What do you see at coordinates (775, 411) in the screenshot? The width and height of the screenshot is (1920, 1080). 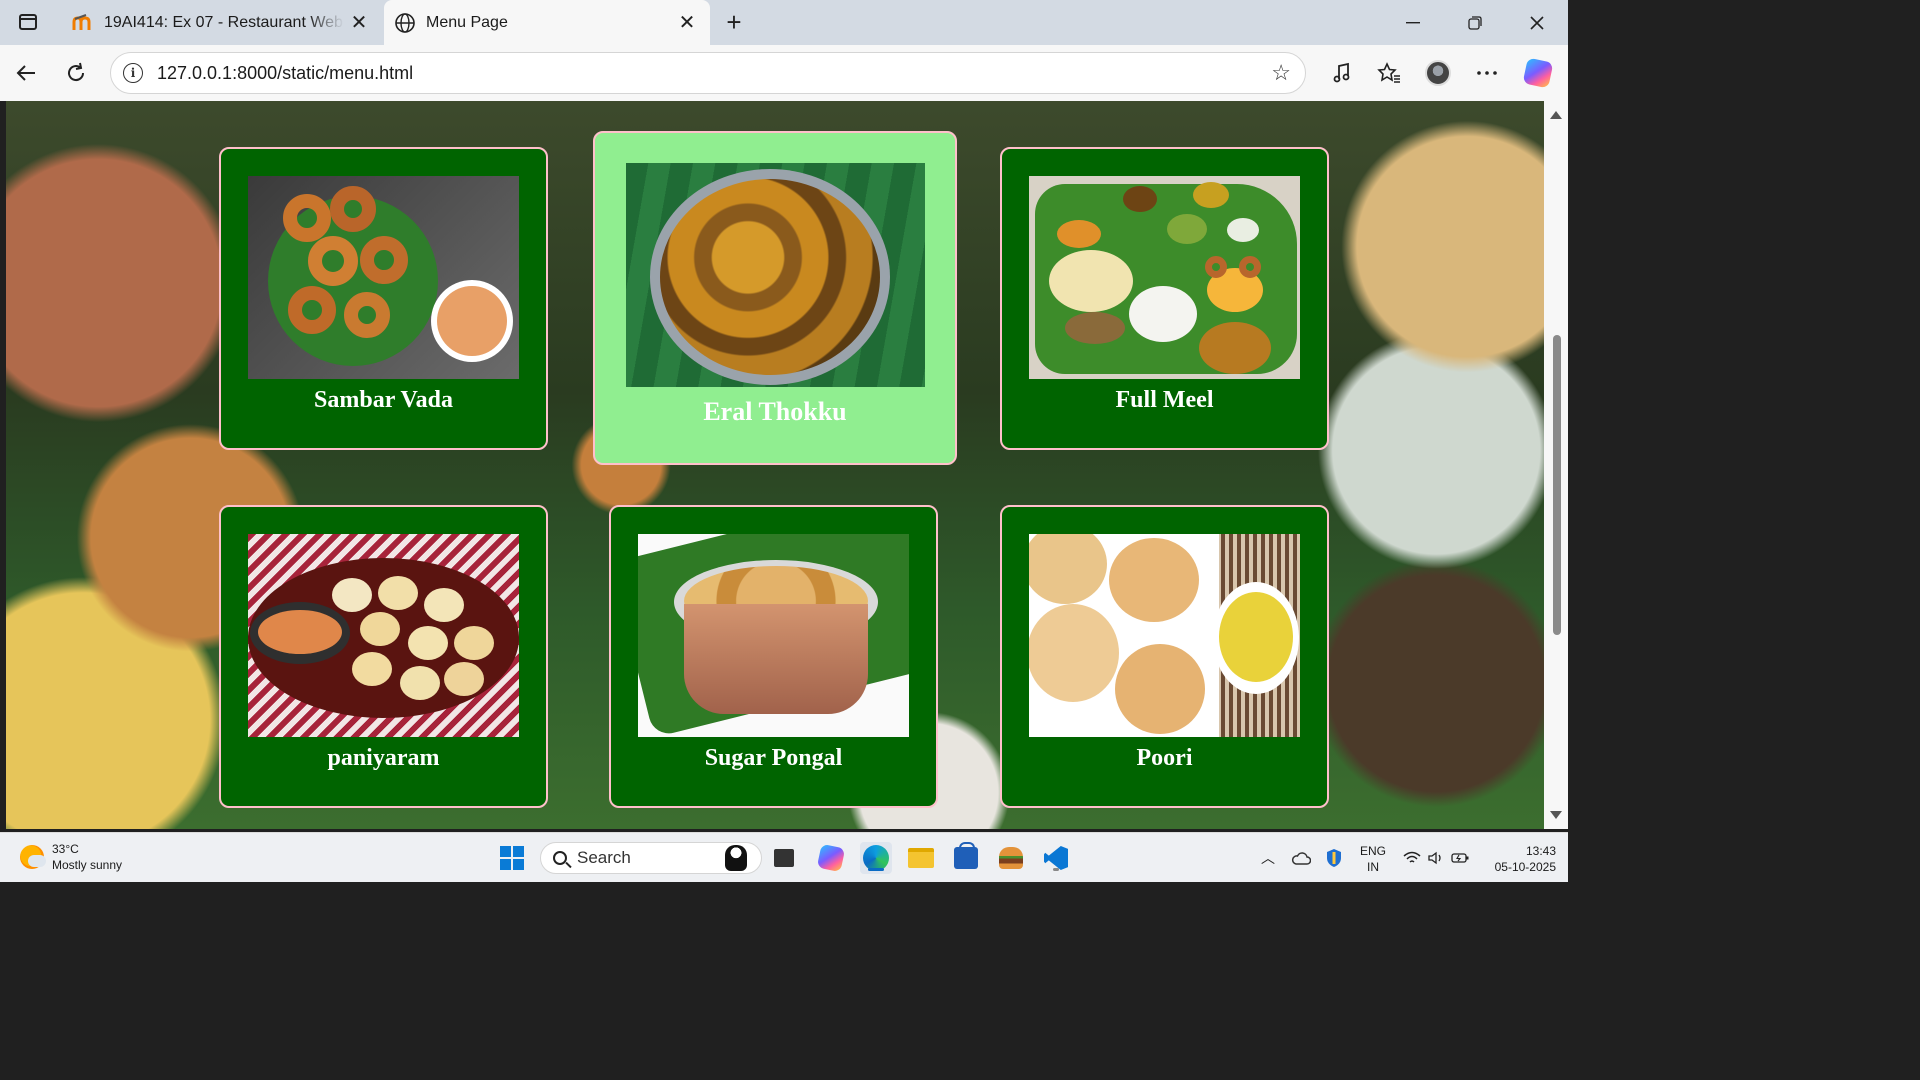 I see `menu-item-name: Eral Thokku` at bounding box center [775, 411].